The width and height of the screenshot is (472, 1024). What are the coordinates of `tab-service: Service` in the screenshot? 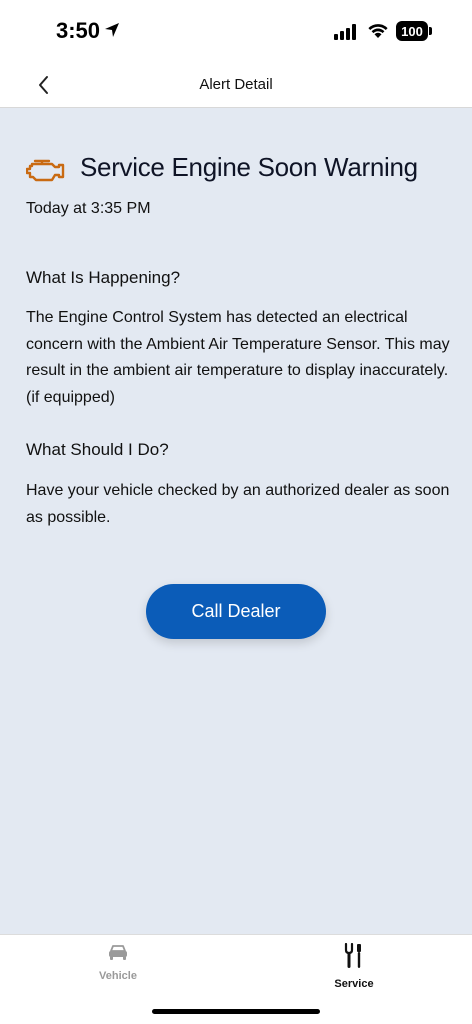 It's located at (354, 966).